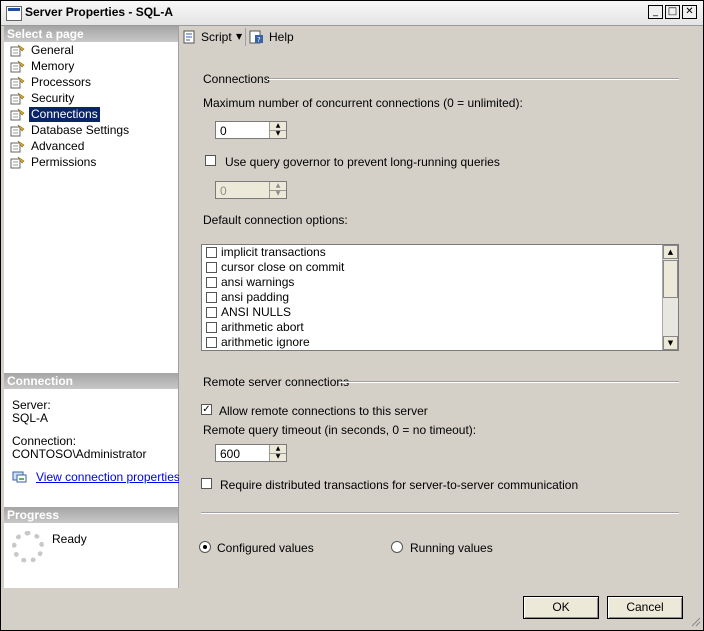 Image resolution: width=704 pixels, height=631 pixels. I want to click on toolbar-separator, so click(245, 37).